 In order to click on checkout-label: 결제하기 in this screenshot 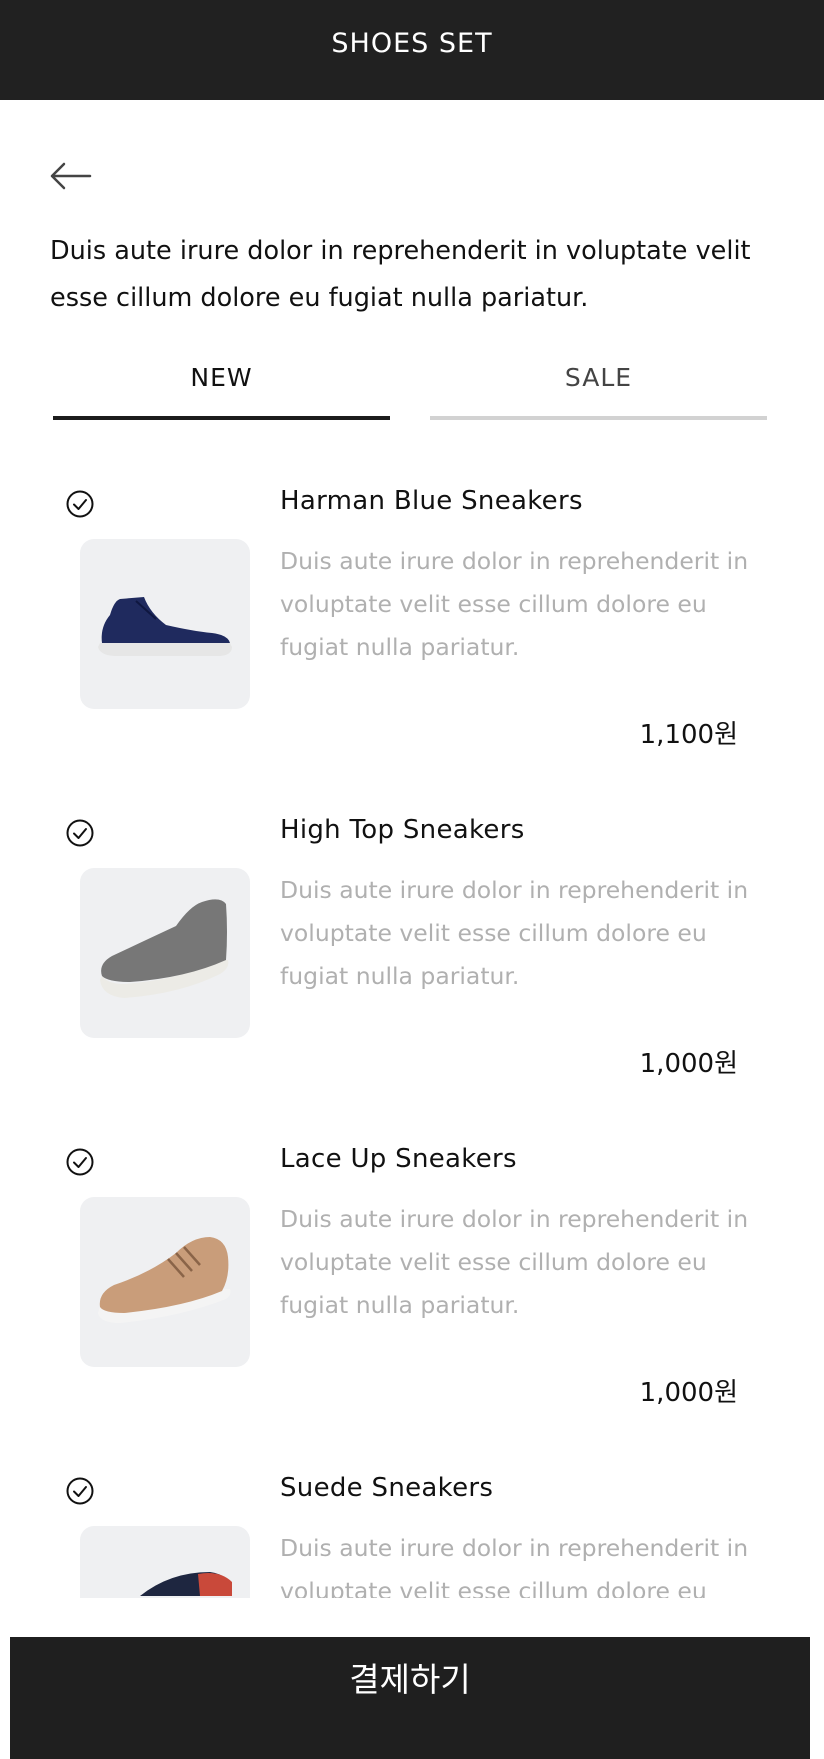, I will do `click(410, 1679)`.